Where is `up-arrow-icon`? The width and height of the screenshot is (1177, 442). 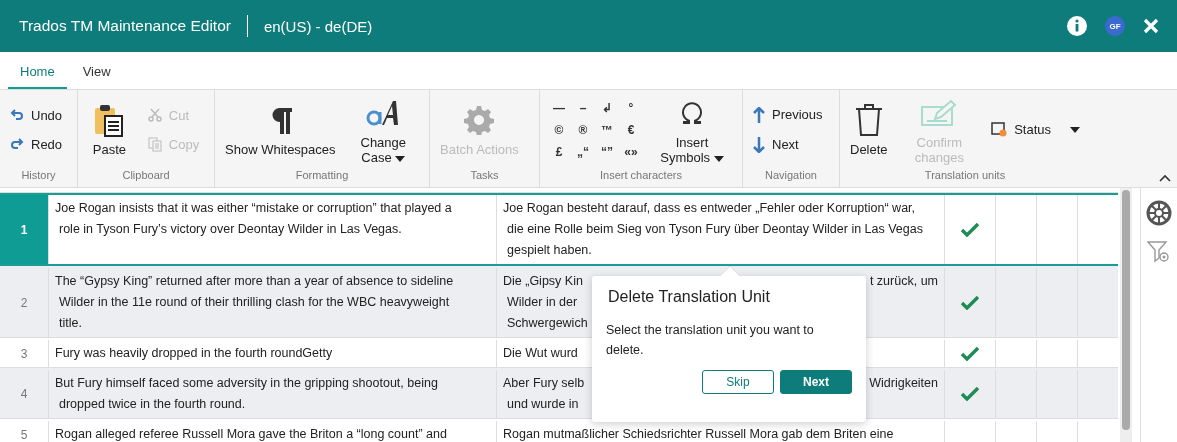
up-arrow-icon is located at coordinates (759, 114).